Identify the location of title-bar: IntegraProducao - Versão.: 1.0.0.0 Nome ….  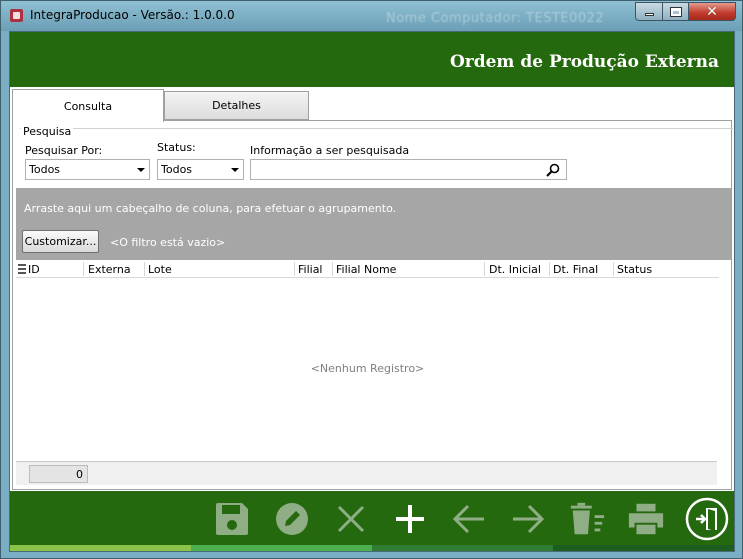
(371, 16).